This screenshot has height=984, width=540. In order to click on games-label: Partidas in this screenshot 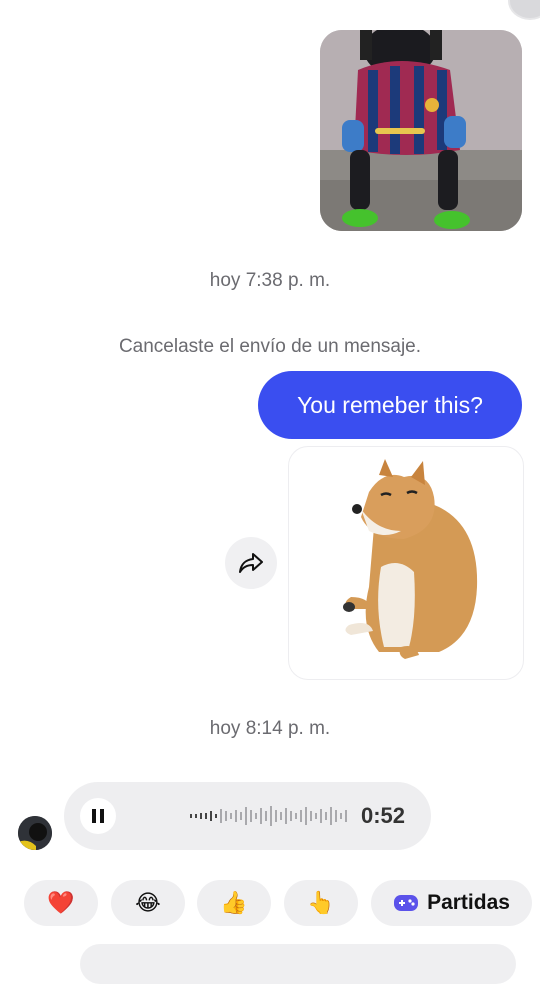, I will do `click(468, 902)`.